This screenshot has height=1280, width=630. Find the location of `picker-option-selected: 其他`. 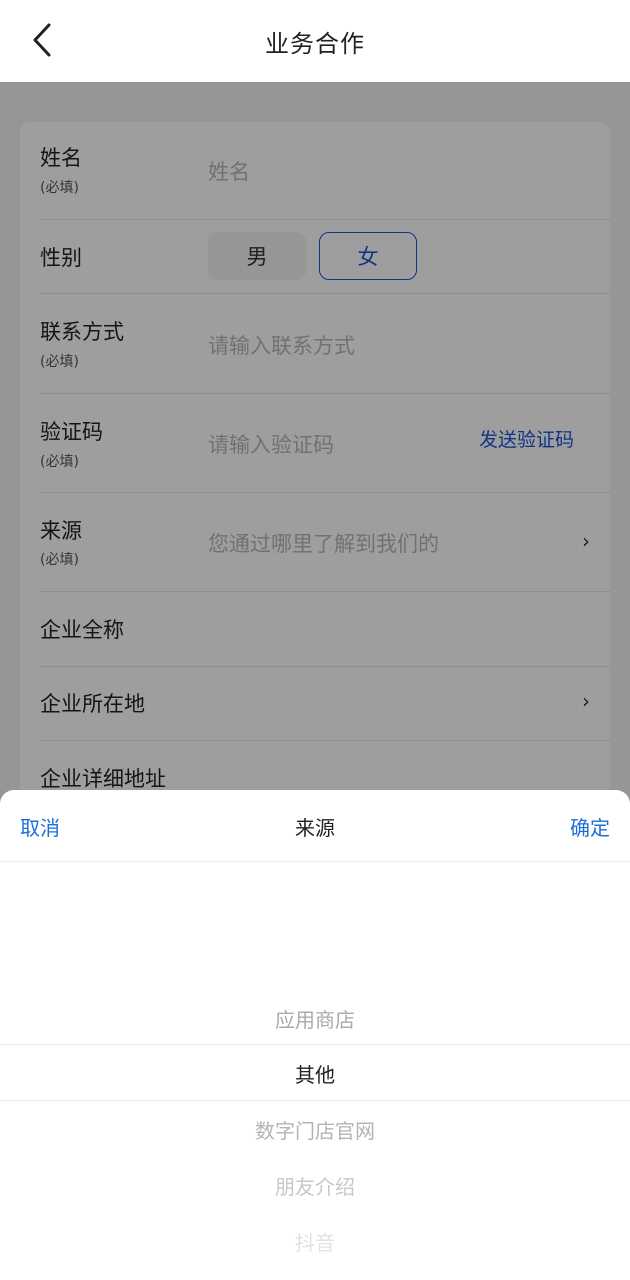

picker-option-selected: 其他 is located at coordinates (315, 1073).